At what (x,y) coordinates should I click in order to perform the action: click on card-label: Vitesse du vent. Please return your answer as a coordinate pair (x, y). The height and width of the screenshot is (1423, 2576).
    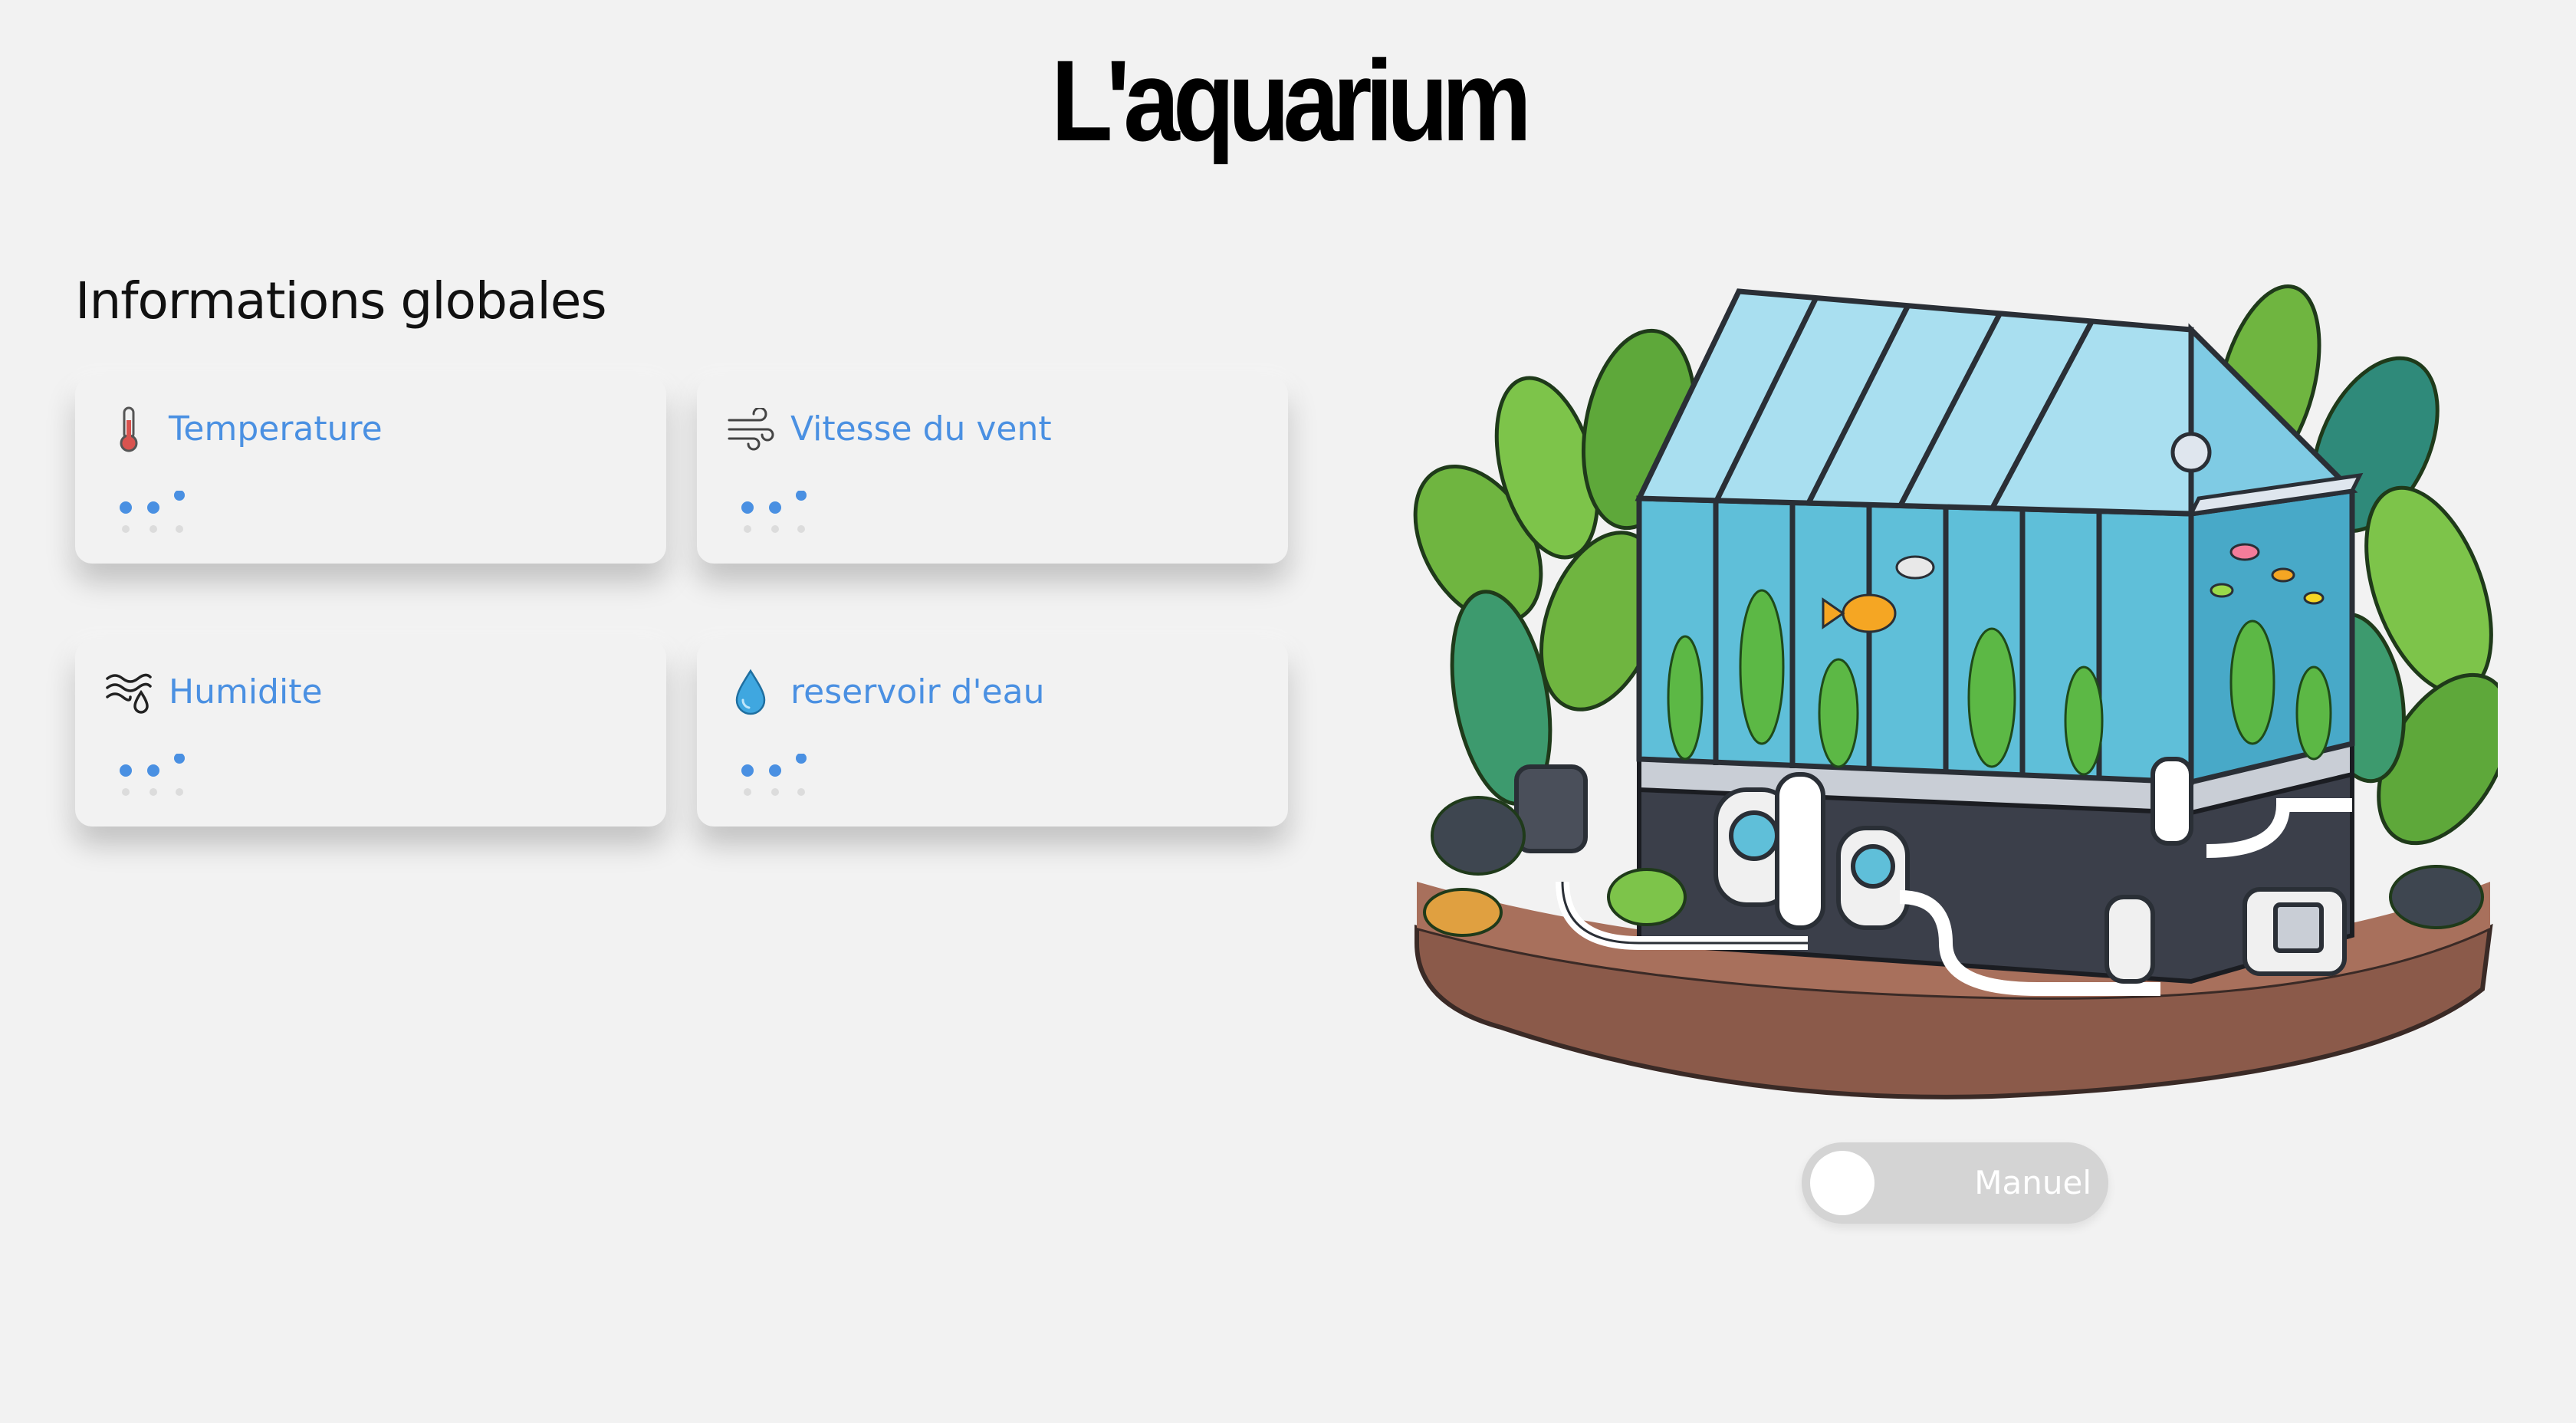
    Looking at the image, I should click on (921, 429).